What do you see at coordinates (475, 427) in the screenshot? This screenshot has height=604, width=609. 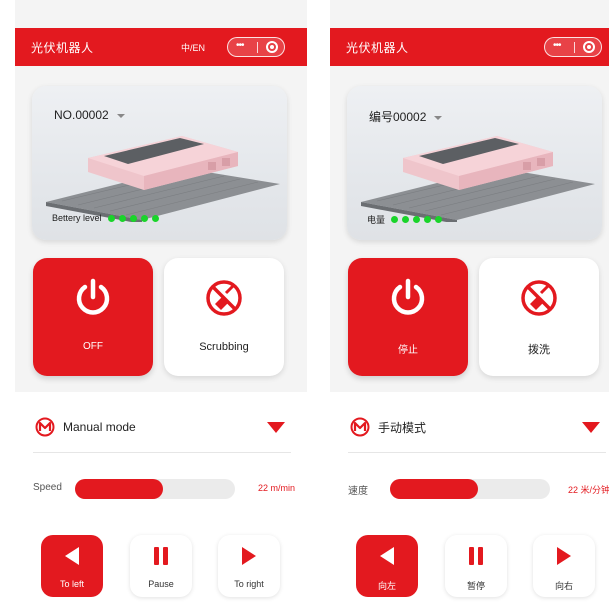 I see `mode-selector: 手动模式` at bounding box center [475, 427].